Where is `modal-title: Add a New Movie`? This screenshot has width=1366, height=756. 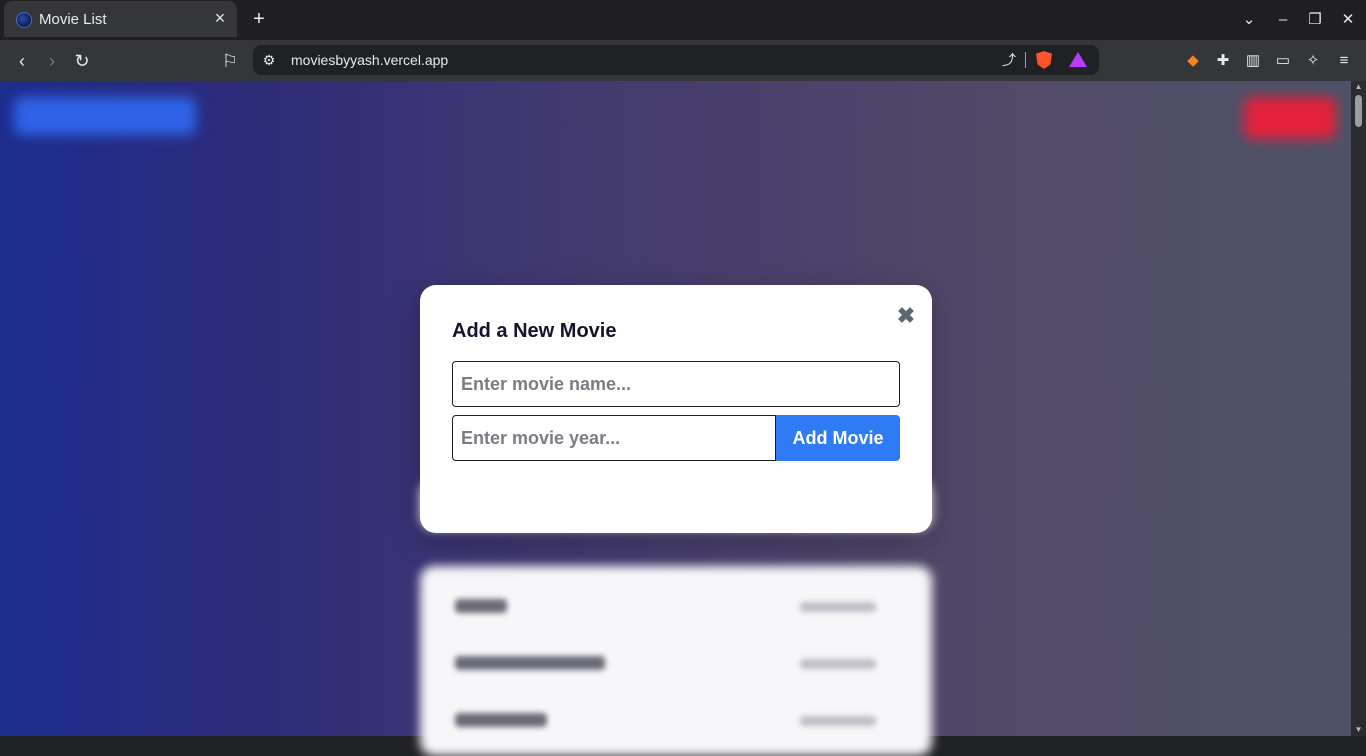
modal-title: Add a New Movie is located at coordinates (534, 331).